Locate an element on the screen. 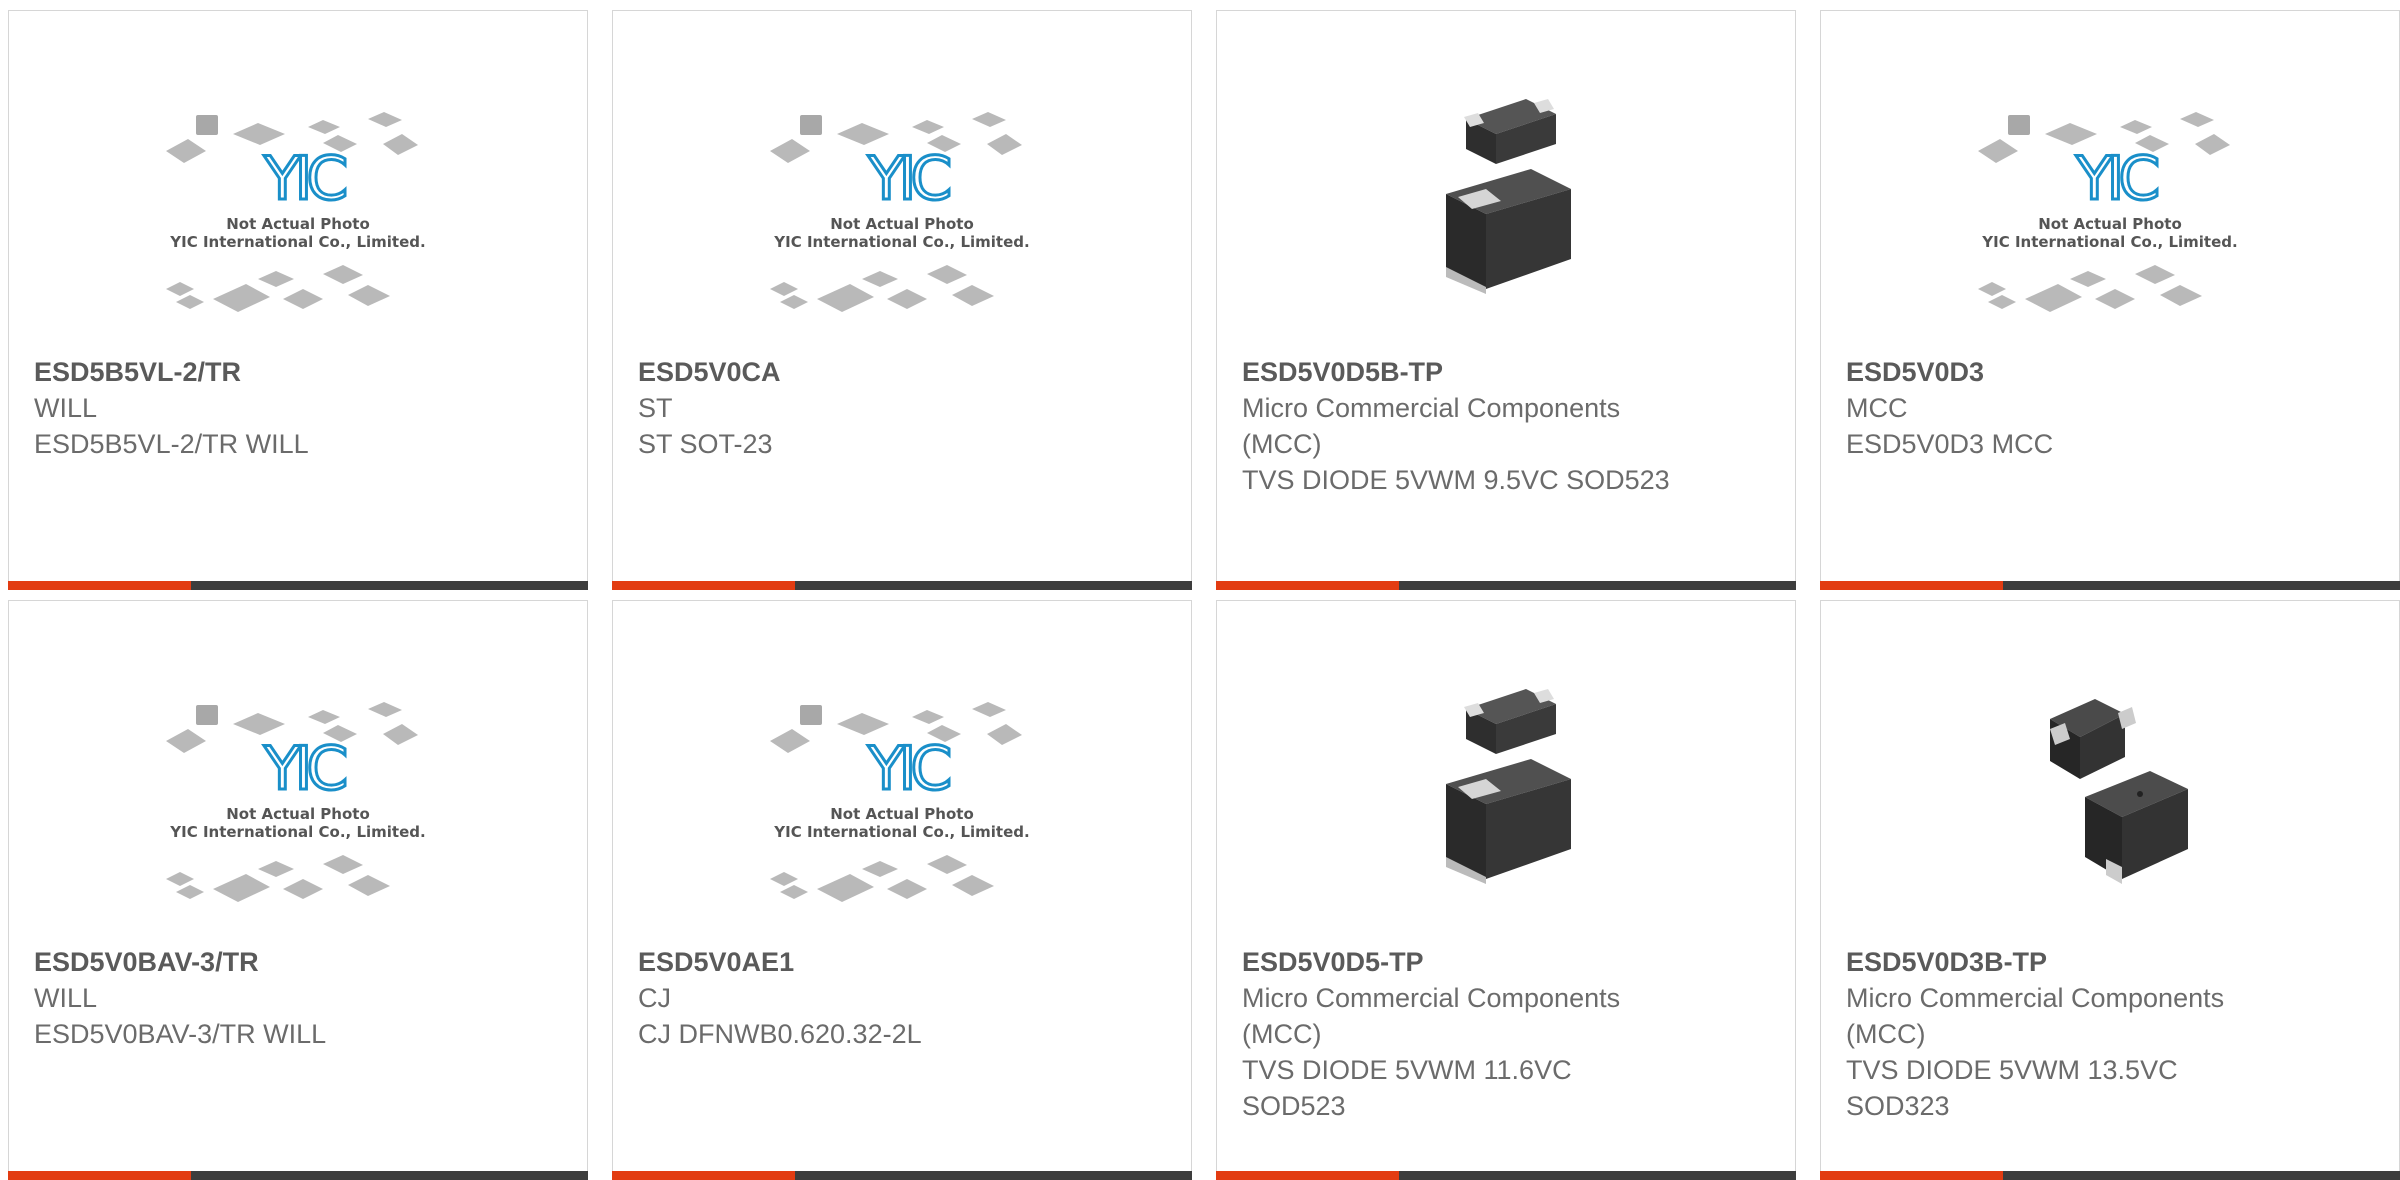 Image resolution: width=2400 pixels, height=1180 pixels. part-number: ESD5V0D5-TP is located at coordinates (1506, 962).